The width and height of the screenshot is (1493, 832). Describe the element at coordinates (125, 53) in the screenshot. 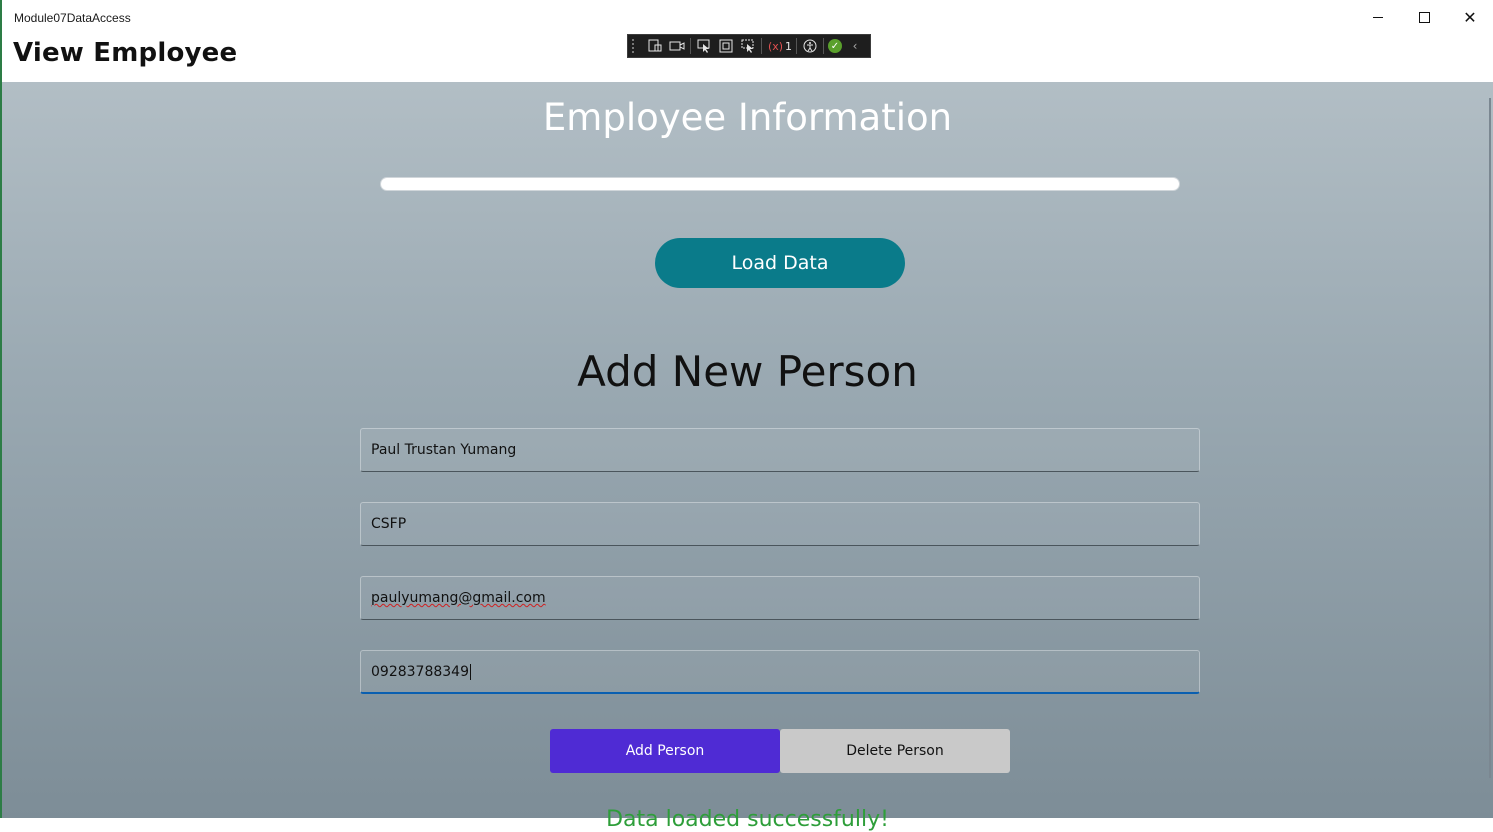

I see `page-header: View Employee` at that location.